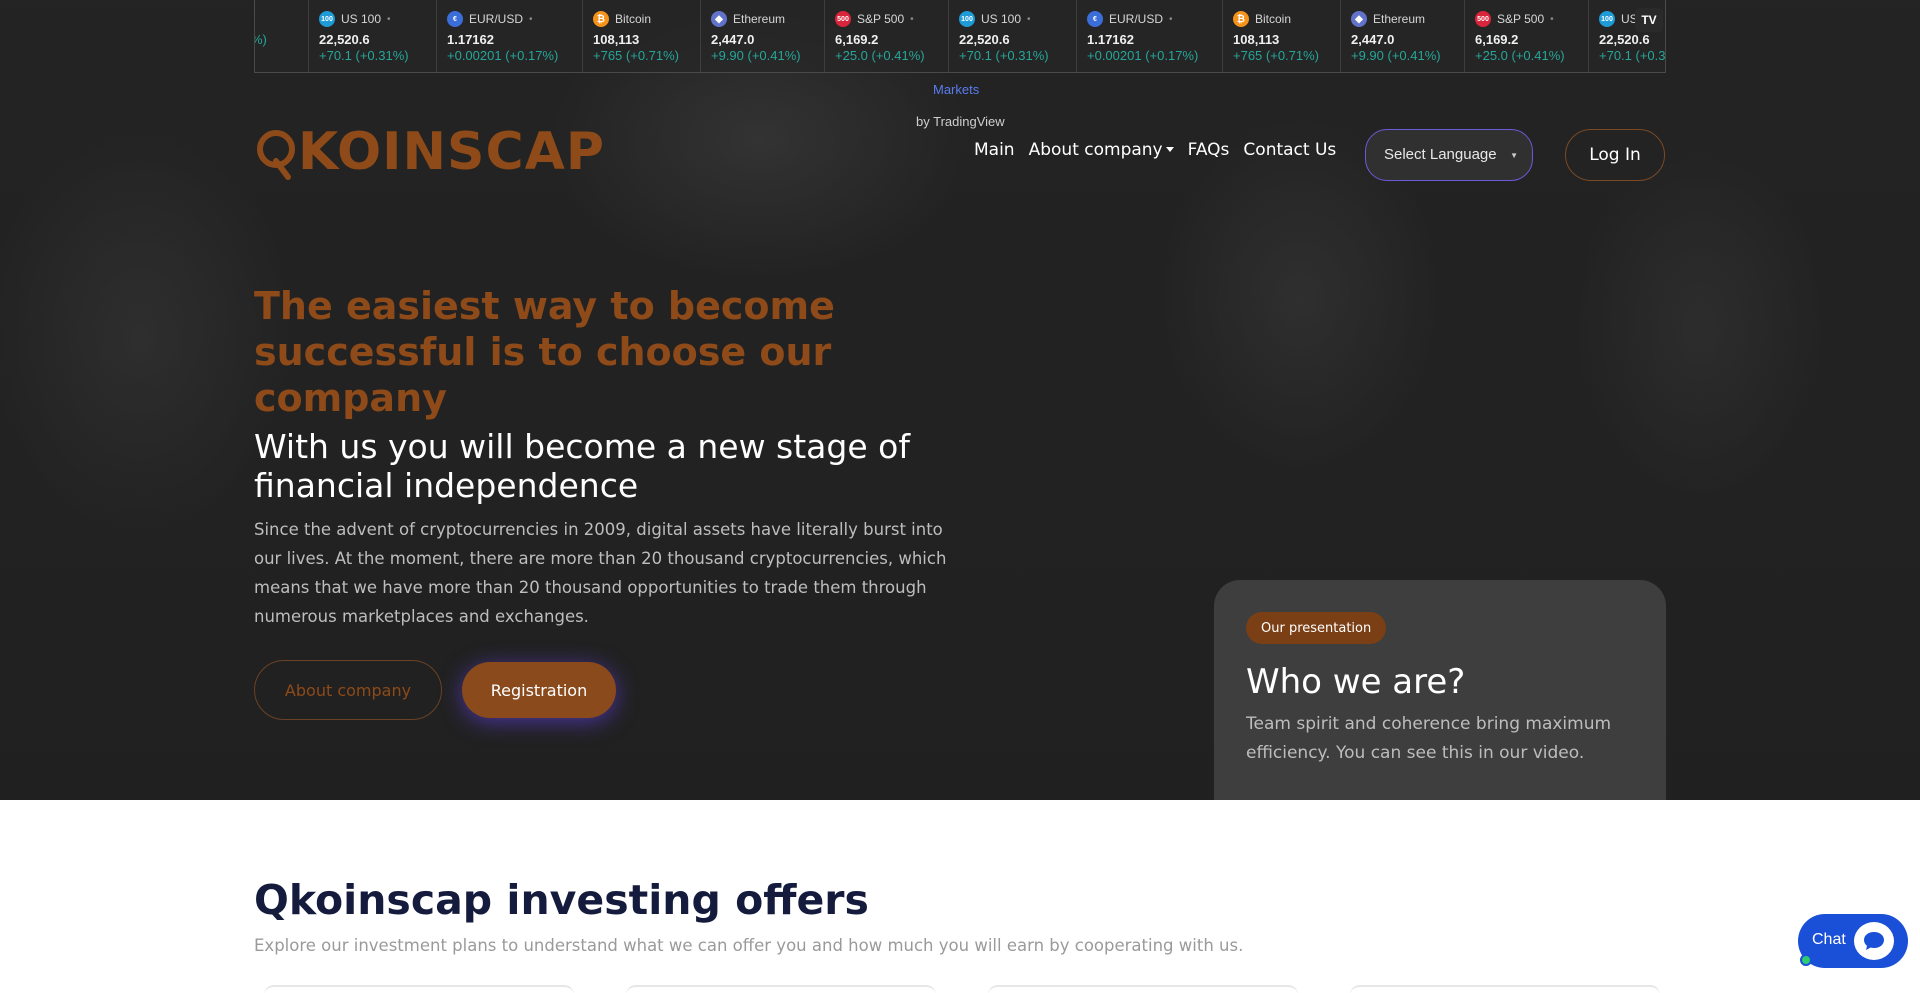  What do you see at coordinates (1289, 150) in the screenshot?
I see `nav-contact-us: Contact Us` at bounding box center [1289, 150].